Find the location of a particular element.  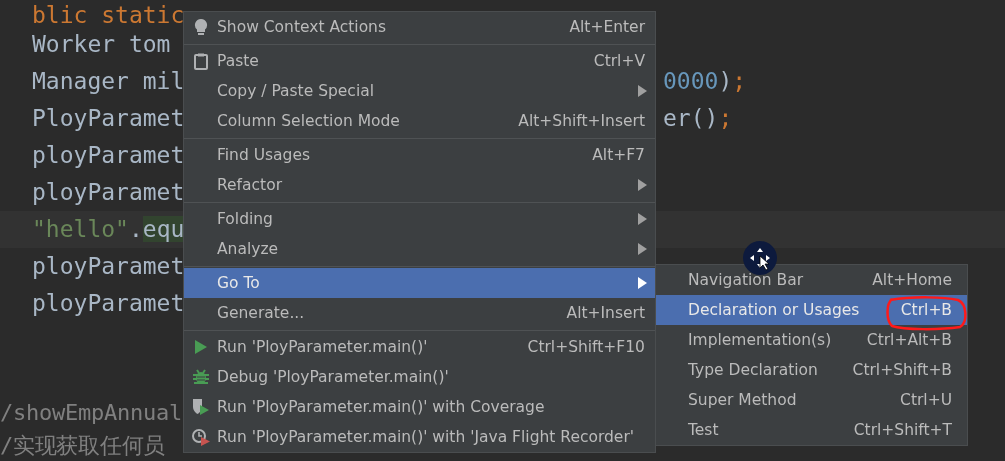

menu-item: Run 'PloyParameter.main()' Ctrl+Shift+F10 is located at coordinates (419, 347).